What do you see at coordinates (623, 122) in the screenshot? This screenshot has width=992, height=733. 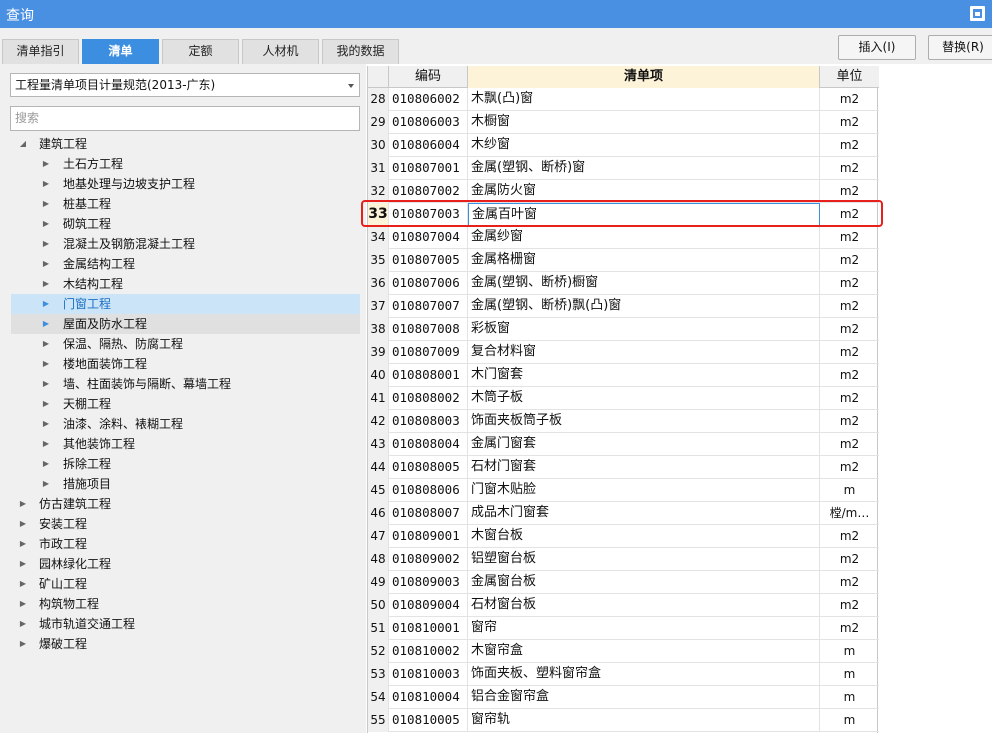 I see `table-row: 29 010806003 木橱窗 m2` at bounding box center [623, 122].